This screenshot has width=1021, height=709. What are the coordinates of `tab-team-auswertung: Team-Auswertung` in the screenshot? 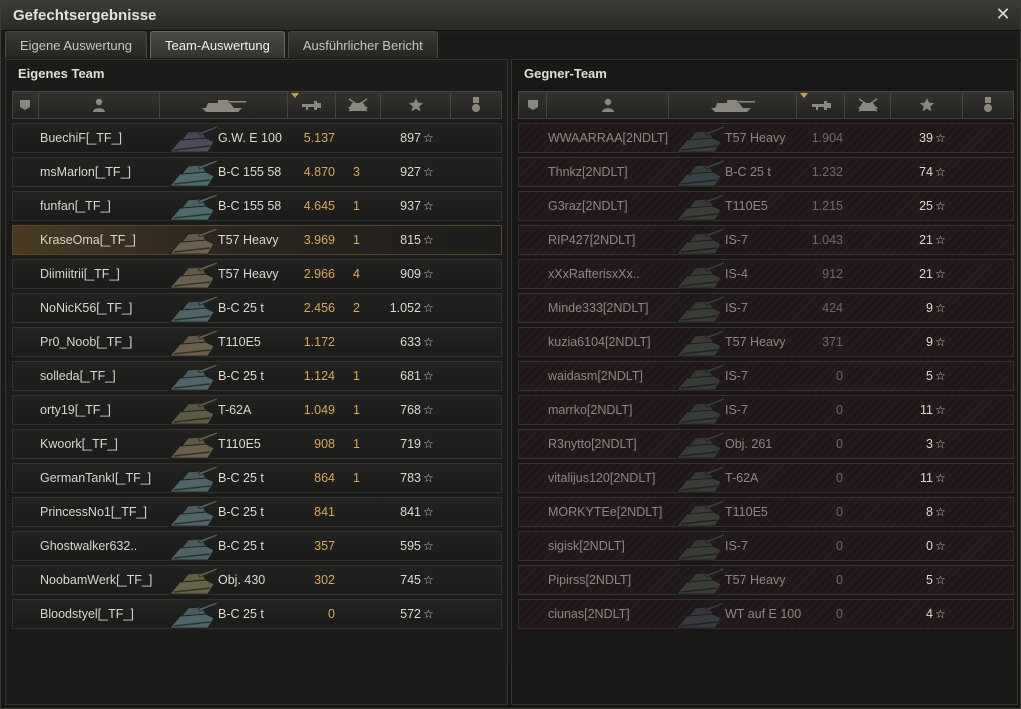 It's located at (217, 44).